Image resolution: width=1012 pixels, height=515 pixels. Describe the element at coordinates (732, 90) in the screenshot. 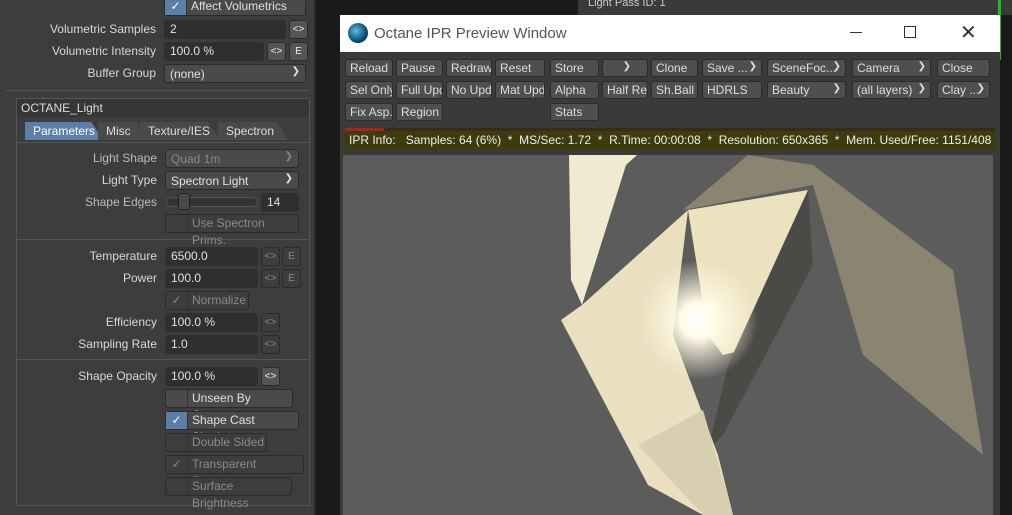

I see `hdrls-button: HDRLS` at that location.